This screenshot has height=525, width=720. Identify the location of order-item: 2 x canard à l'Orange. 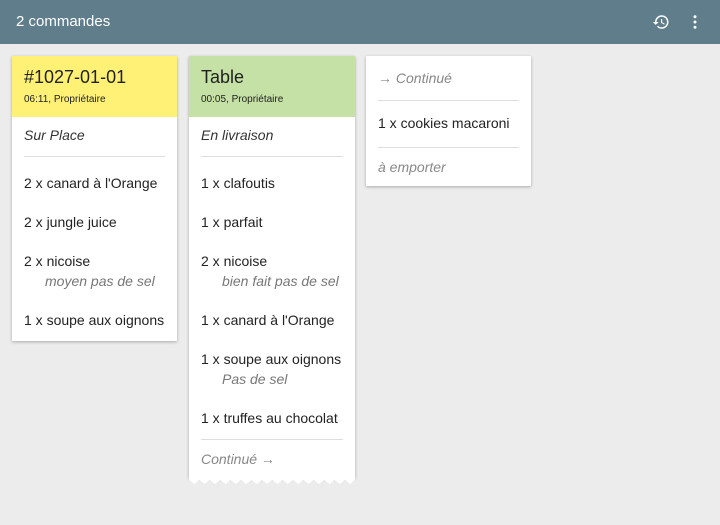
(94, 184).